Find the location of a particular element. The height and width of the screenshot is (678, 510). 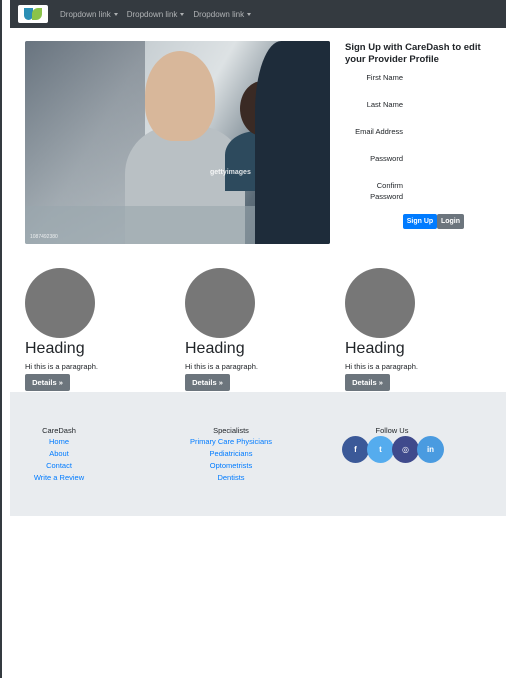

footer-link-pediatricians: Pediatricians is located at coordinates (231, 454).